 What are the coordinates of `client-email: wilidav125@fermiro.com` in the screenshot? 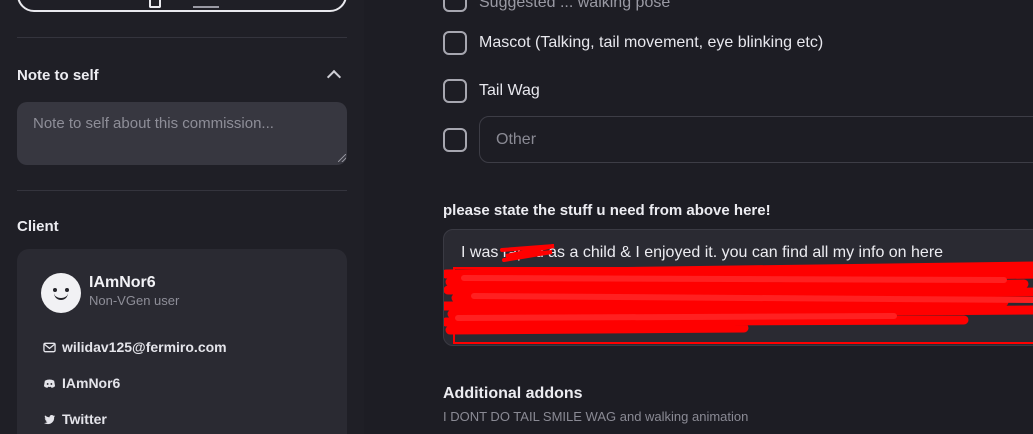 It's located at (144, 347).